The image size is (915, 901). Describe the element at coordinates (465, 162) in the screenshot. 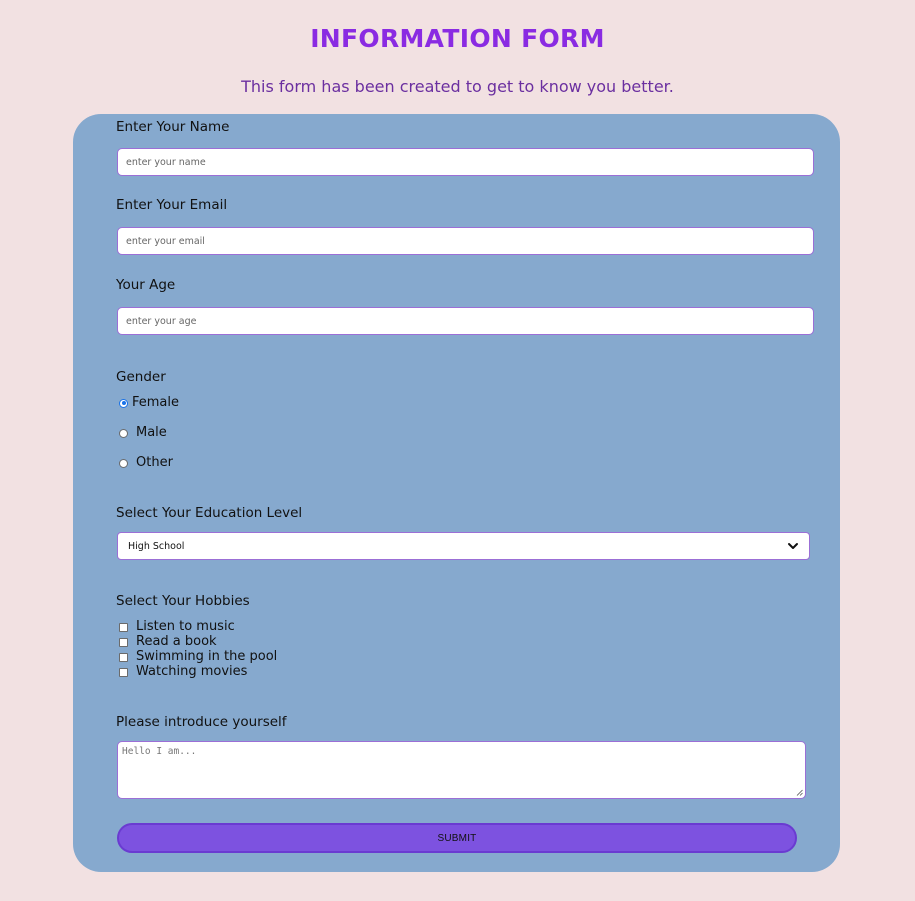

I see `name-input` at that location.